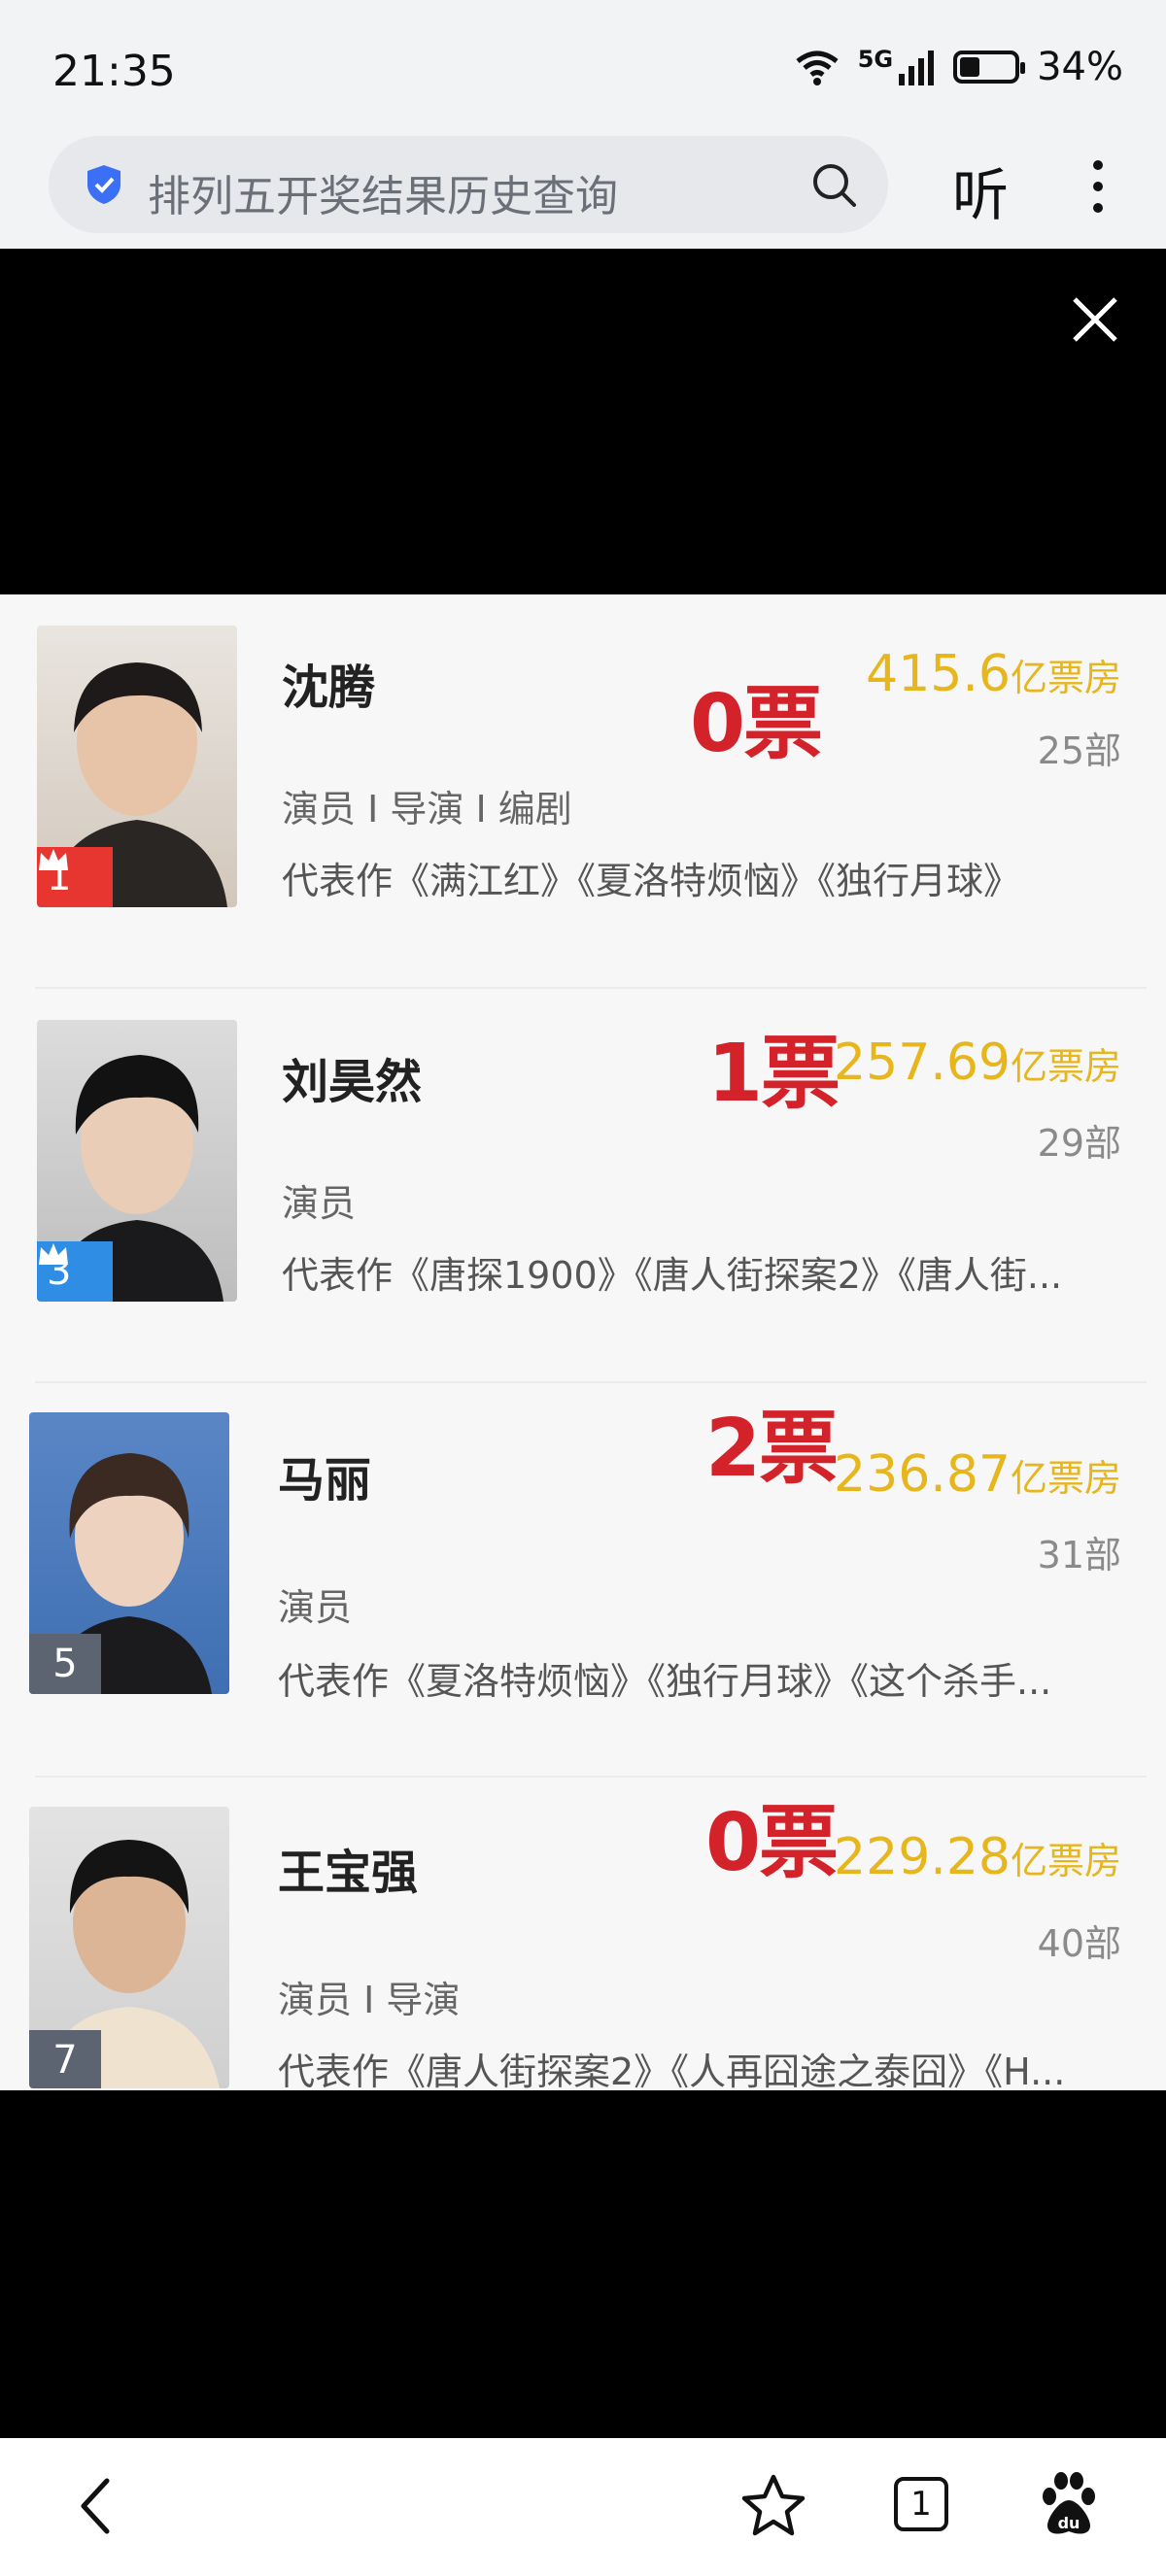 This screenshot has height=2576, width=1166. I want to click on box-office: 229.28亿票房, so click(977, 1857).